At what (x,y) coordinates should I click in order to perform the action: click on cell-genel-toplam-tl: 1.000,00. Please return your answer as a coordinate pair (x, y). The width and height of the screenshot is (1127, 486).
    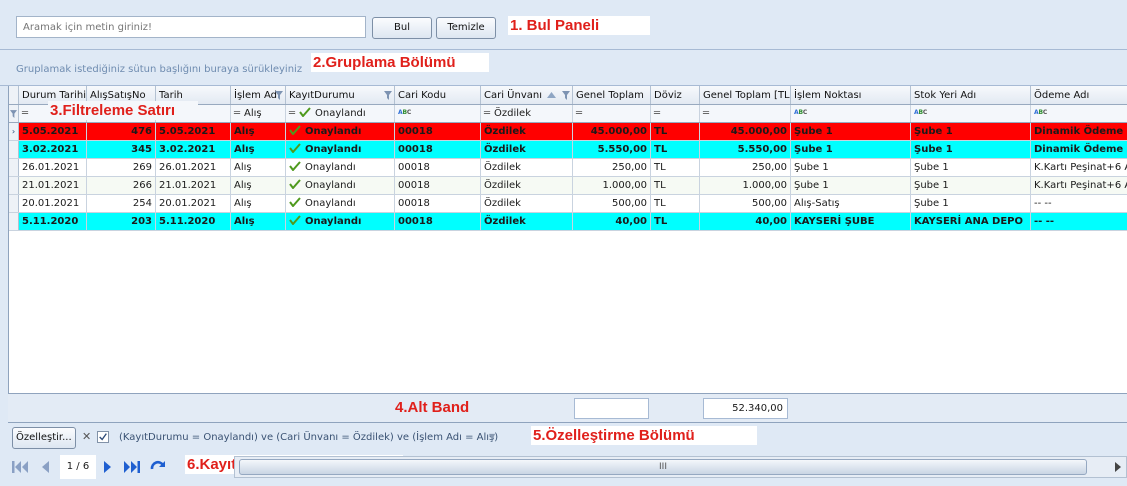
    Looking at the image, I should click on (745, 185).